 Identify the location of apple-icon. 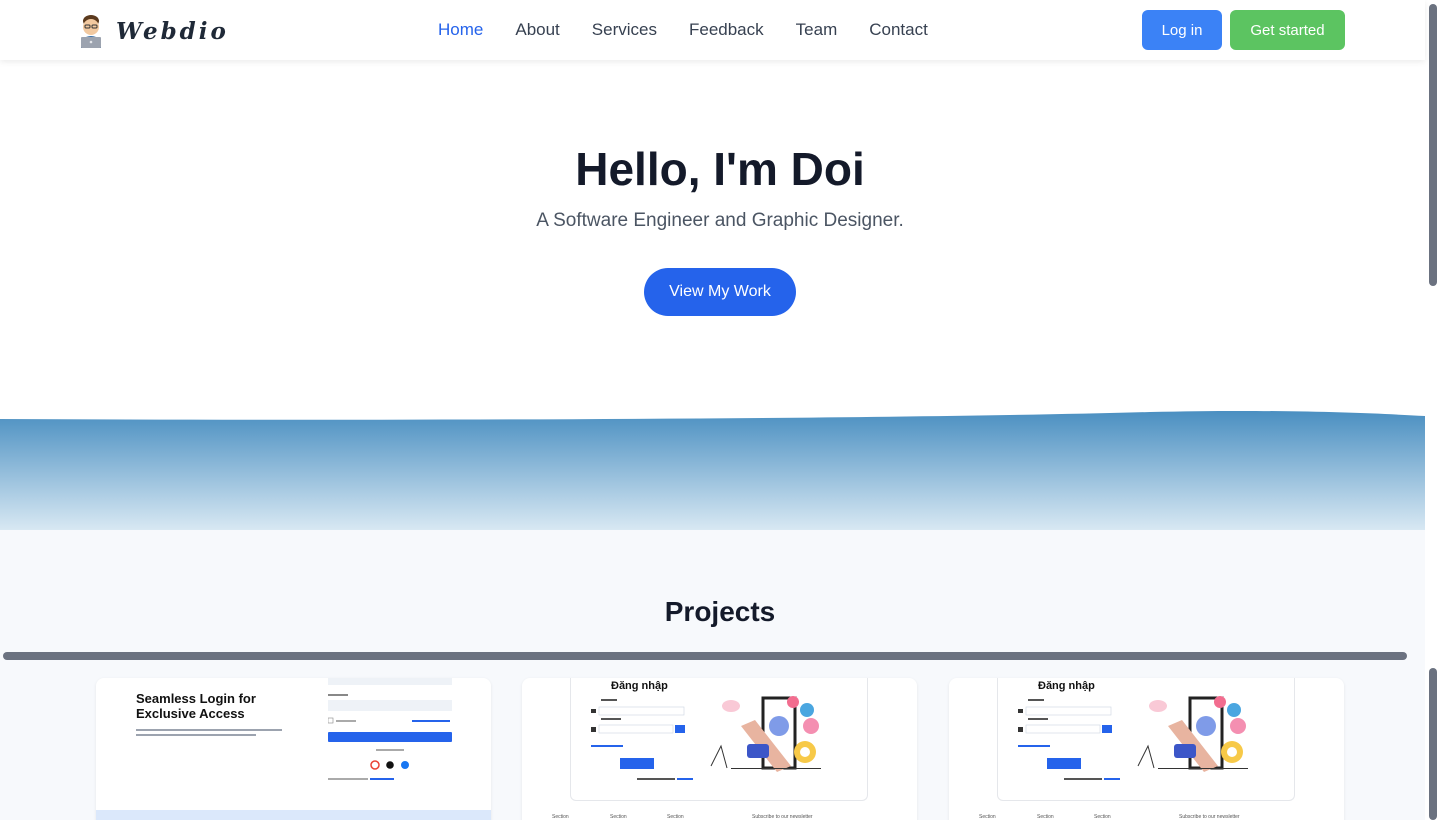
(390, 765).